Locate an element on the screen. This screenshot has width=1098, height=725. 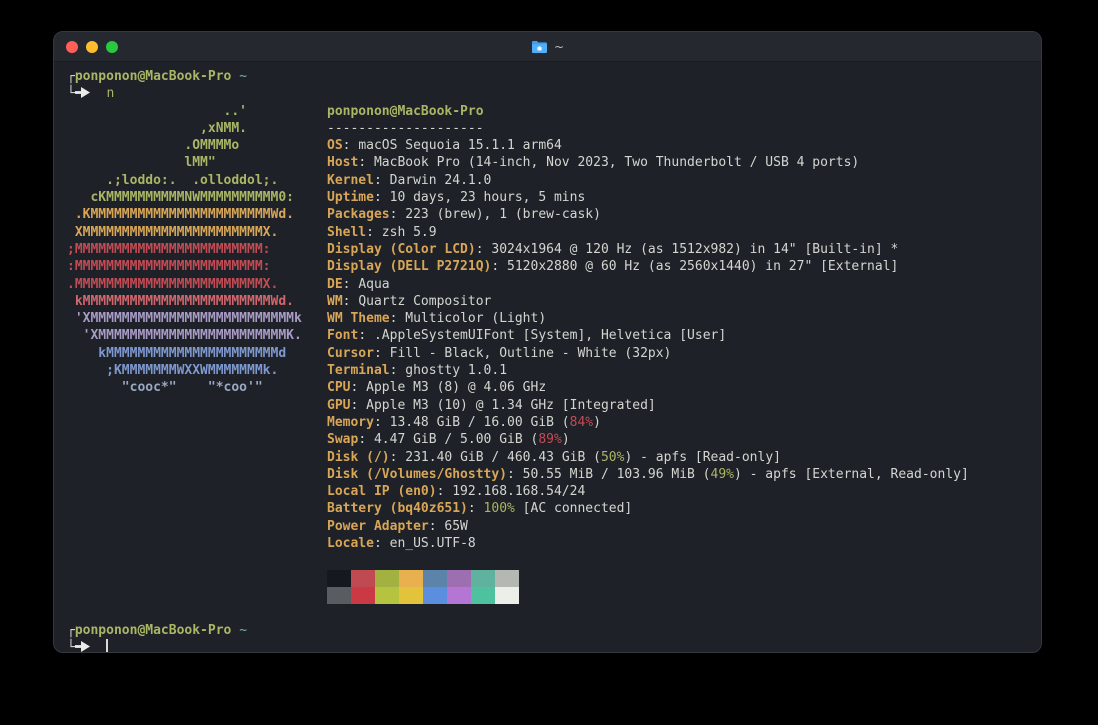
ascii-art-line: 'XMMMMMMMMMMMMMMMMMMMMMMMMMMk is located at coordinates (184, 319).